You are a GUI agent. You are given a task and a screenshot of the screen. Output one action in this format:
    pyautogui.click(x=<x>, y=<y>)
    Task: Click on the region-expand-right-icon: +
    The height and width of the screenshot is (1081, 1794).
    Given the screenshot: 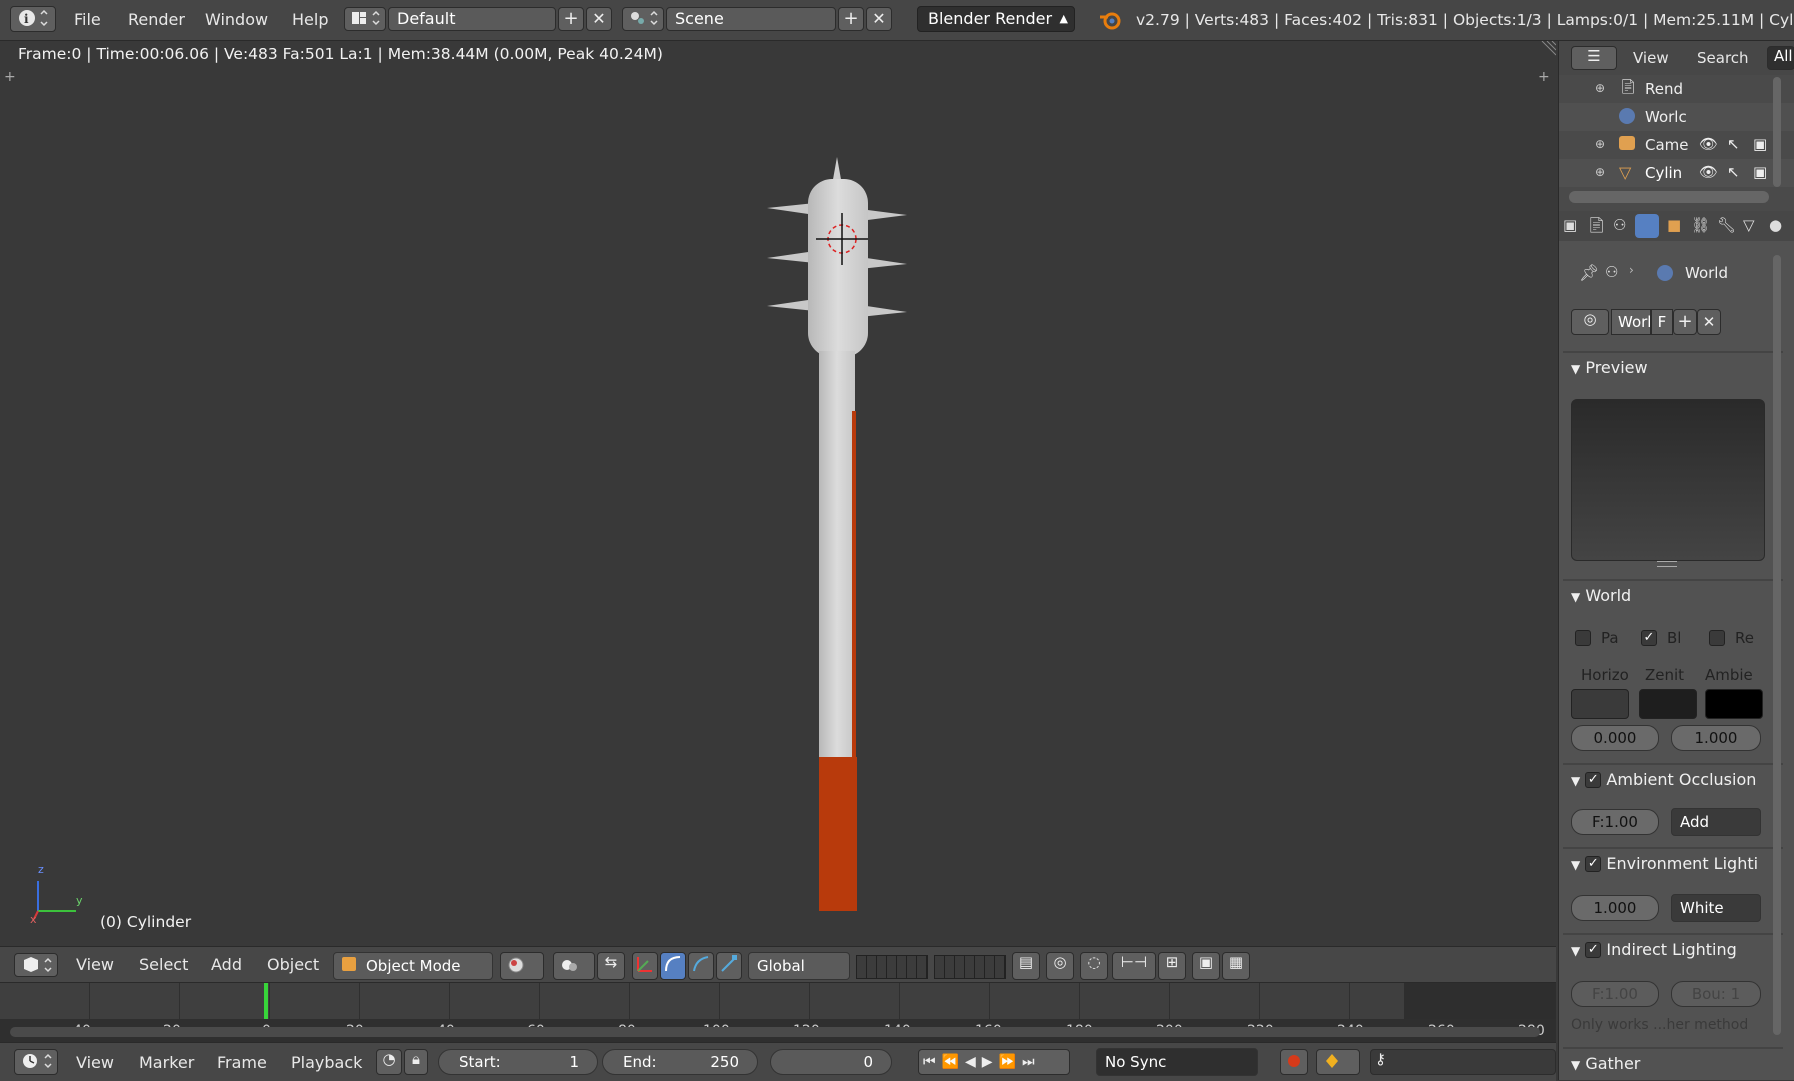 What is the action you would take?
    pyautogui.click(x=1544, y=77)
    